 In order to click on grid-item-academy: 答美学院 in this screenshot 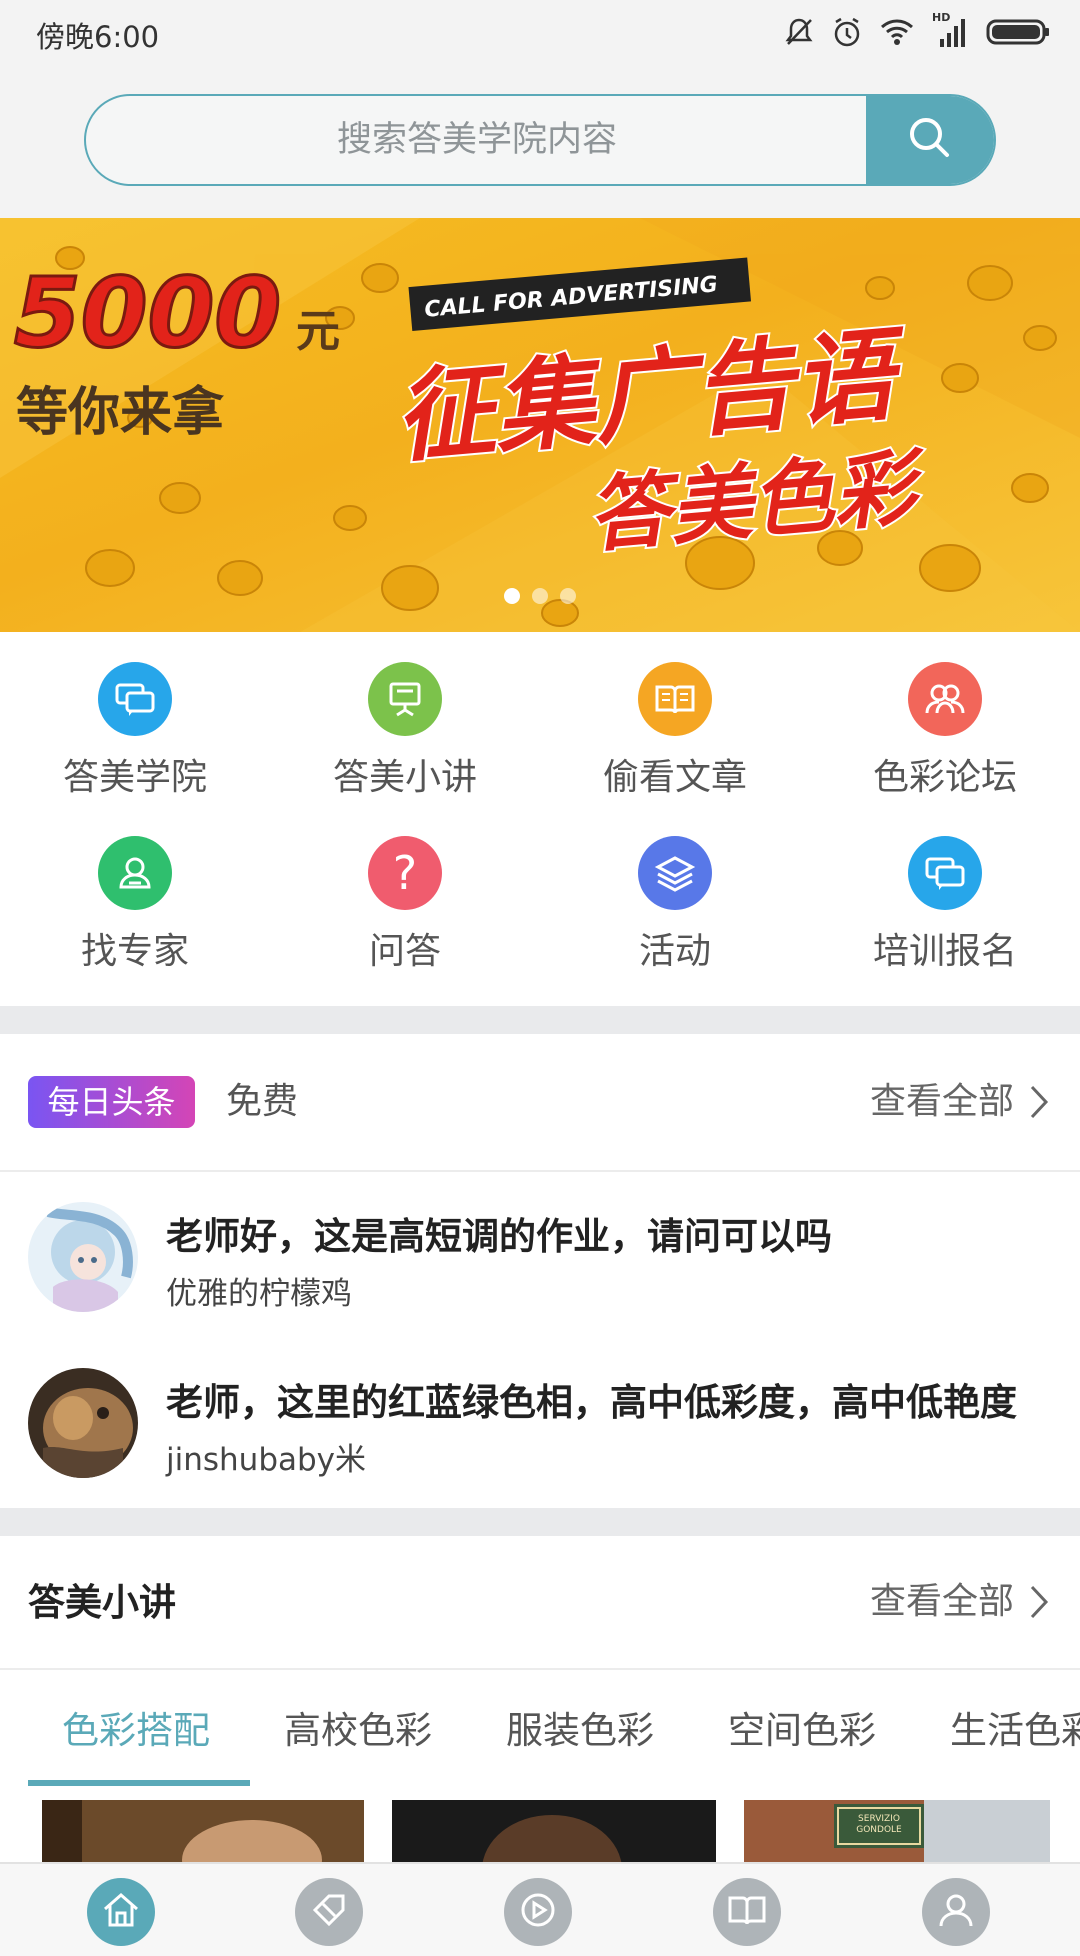, I will do `click(135, 731)`.